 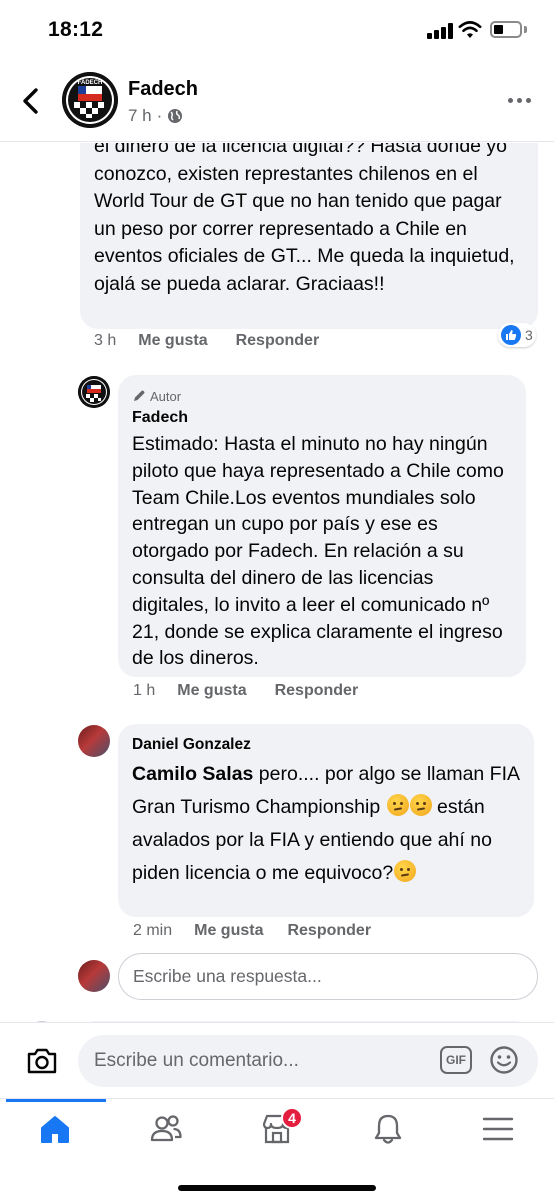 I want to click on fadech-logo-icon, so click(x=94, y=392).